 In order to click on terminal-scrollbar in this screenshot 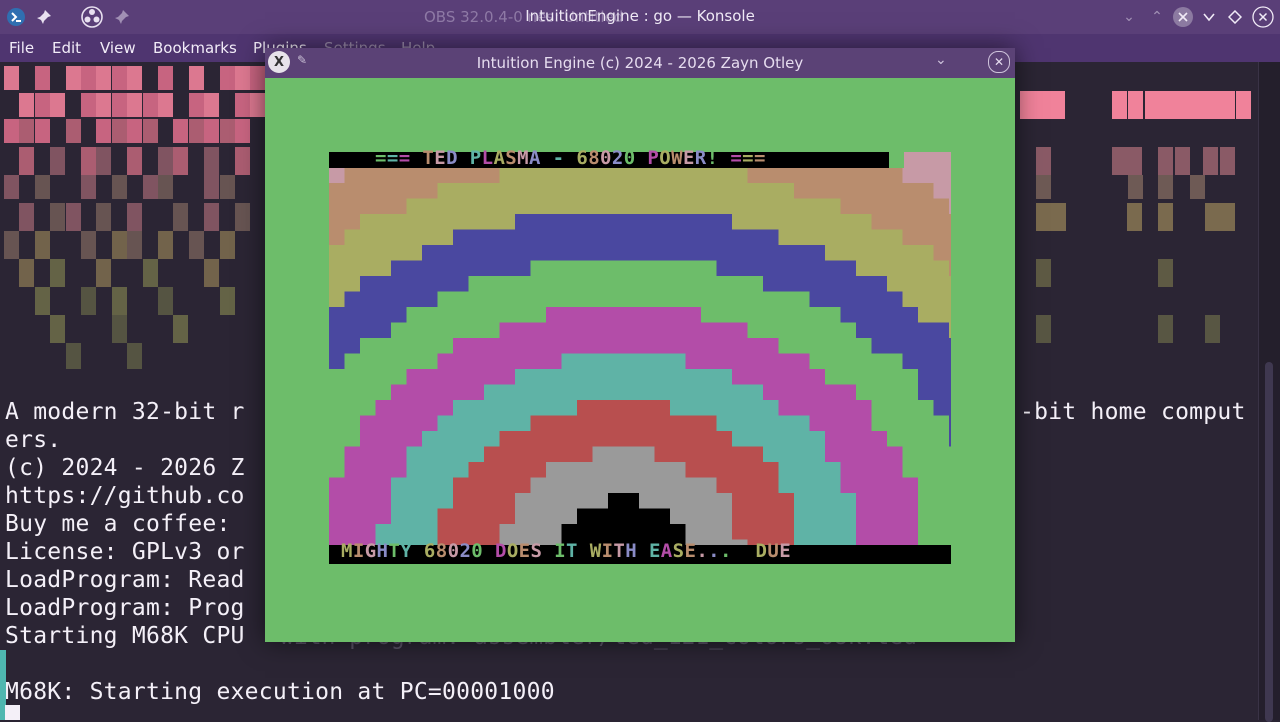, I will do `click(1269, 392)`.